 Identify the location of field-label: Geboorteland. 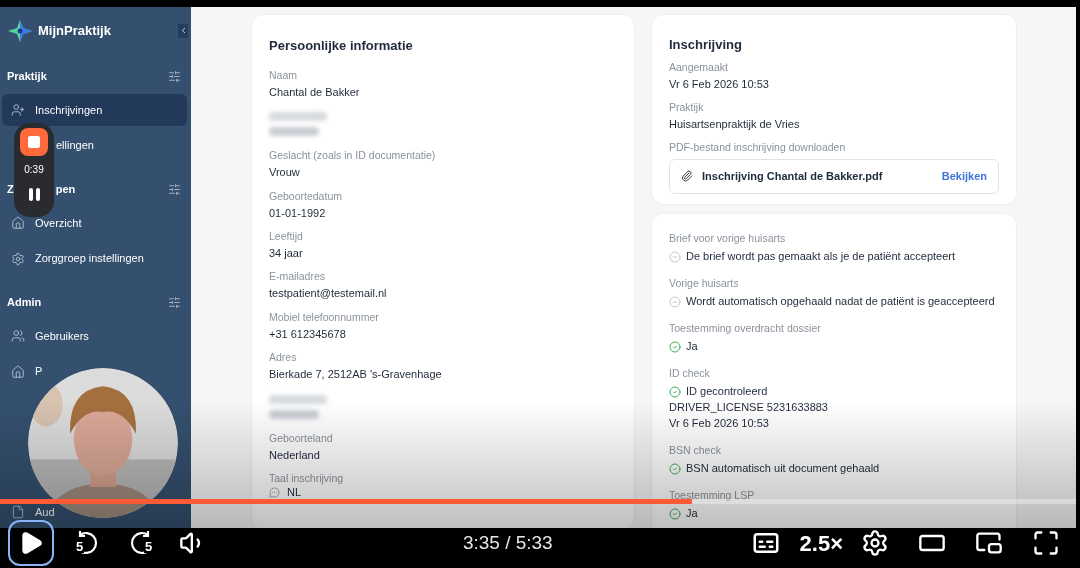
(301, 438).